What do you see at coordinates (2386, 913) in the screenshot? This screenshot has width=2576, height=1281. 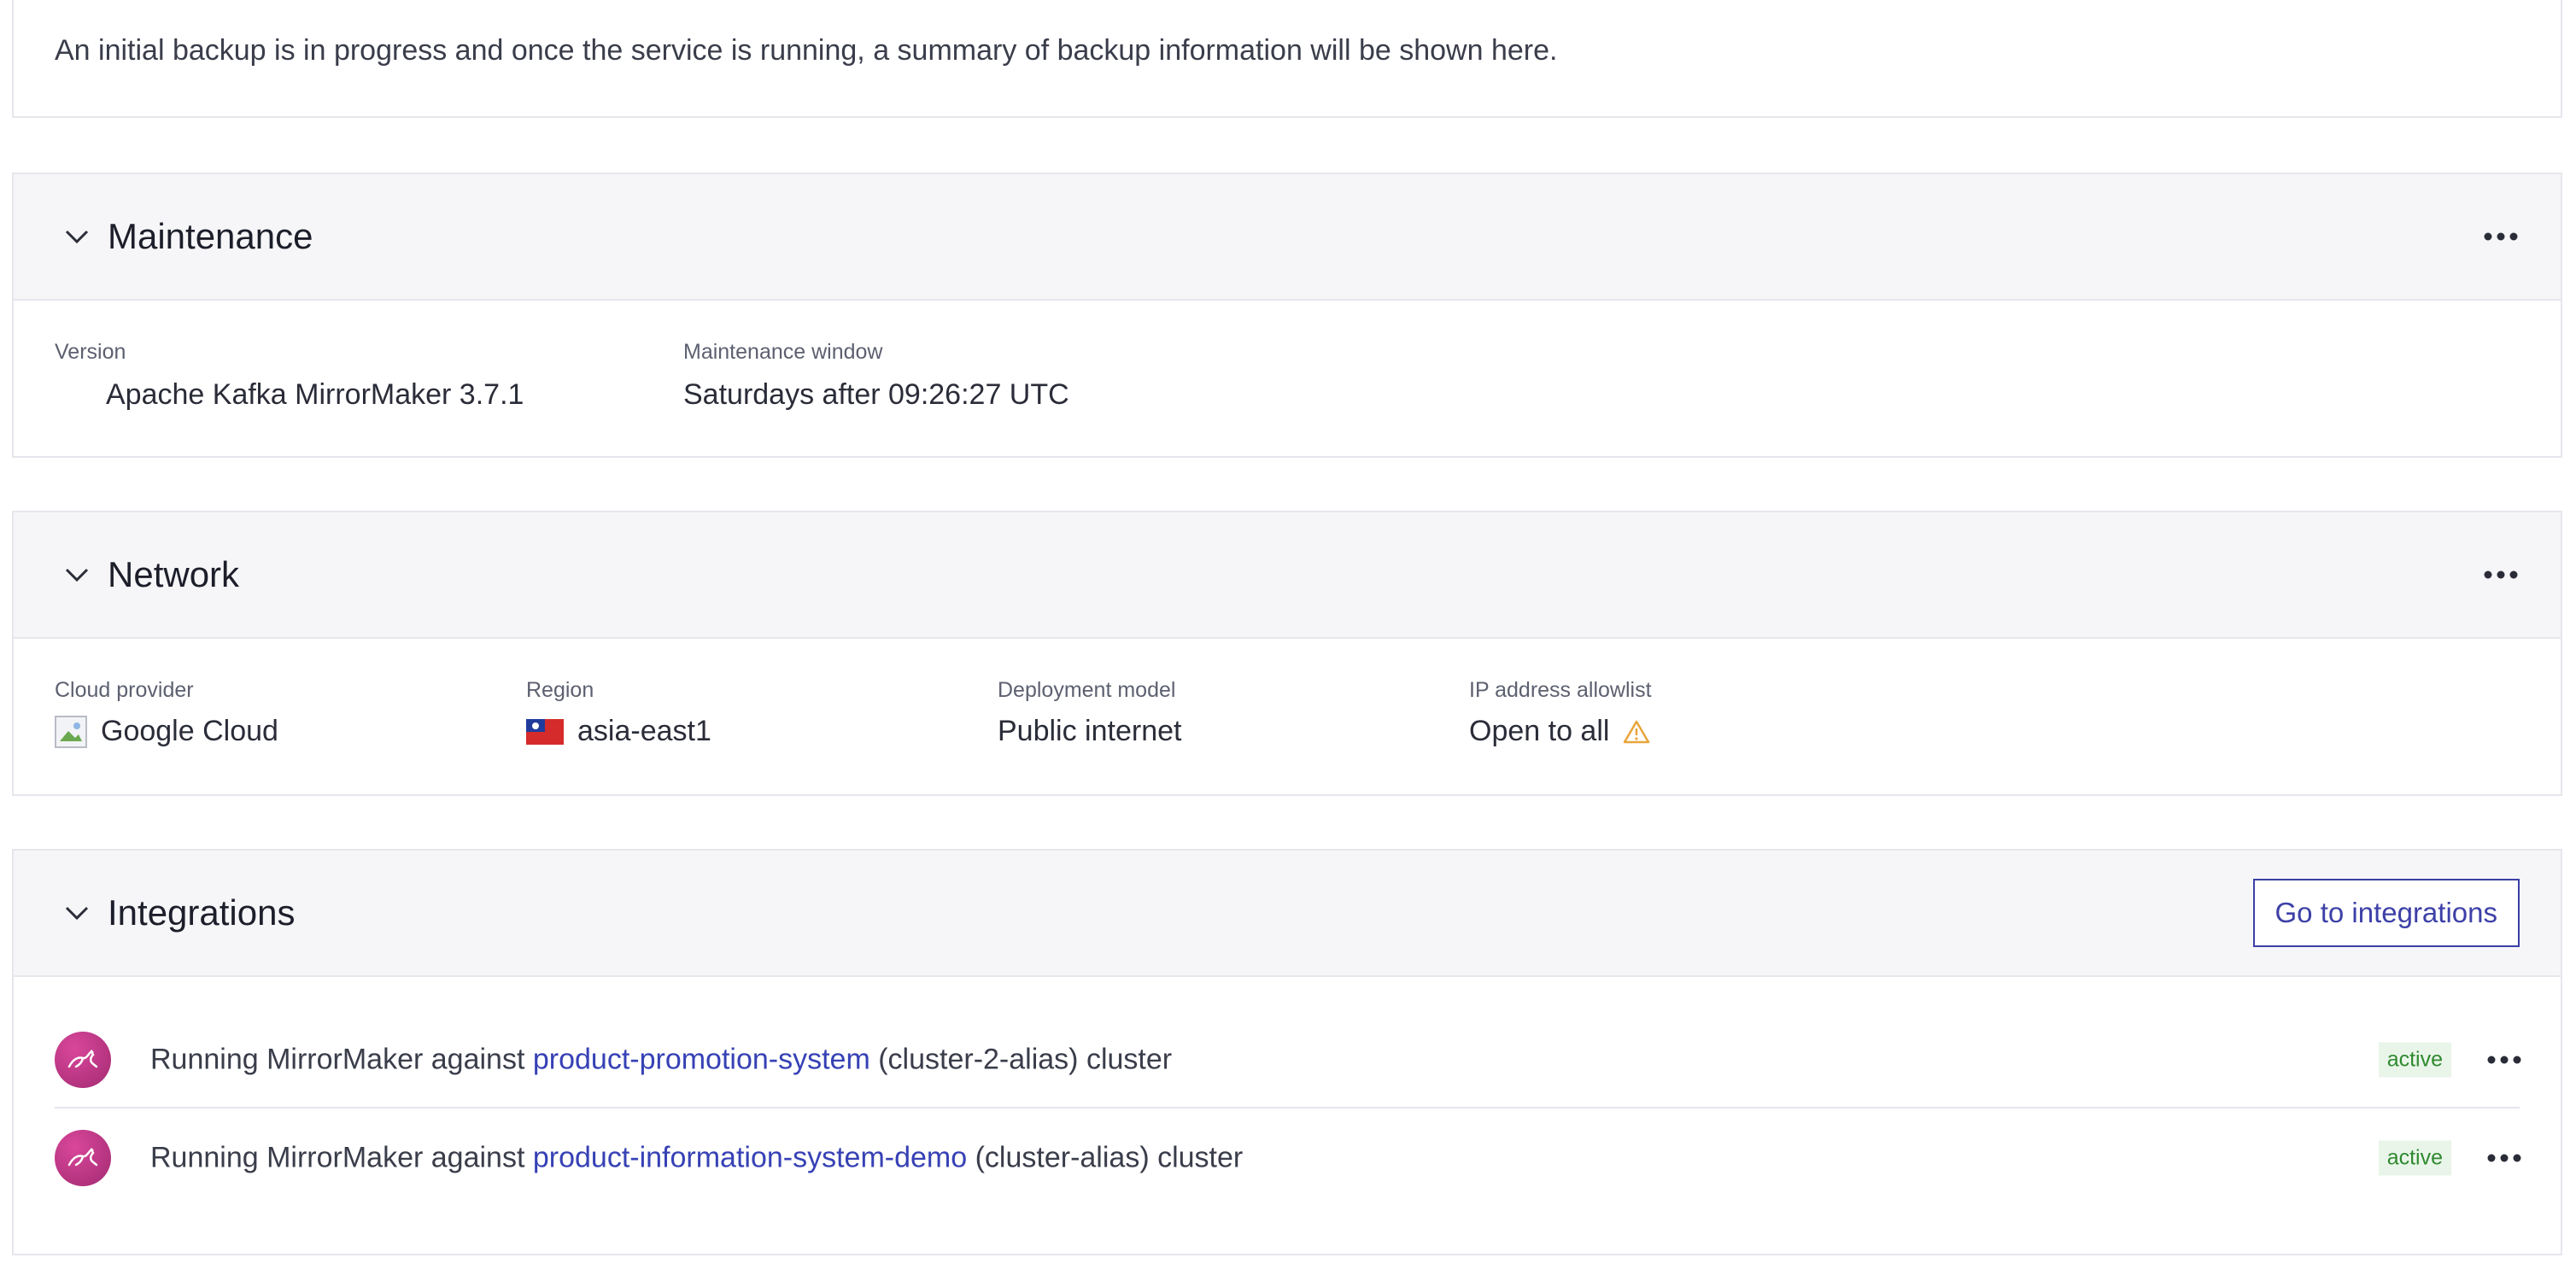 I see `go-to-integrations-button: Go to integrations` at bounding box center [2386, 913].